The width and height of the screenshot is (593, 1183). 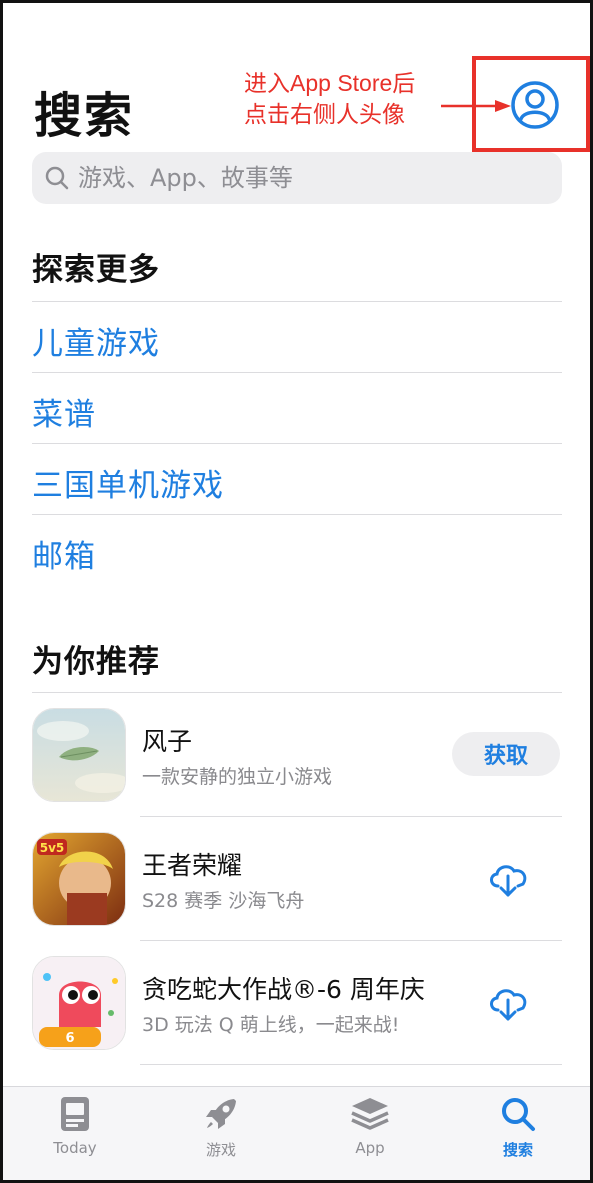 I want to click on honor-of-kings-app-icon: 5v5, so click(x=79, y=879).